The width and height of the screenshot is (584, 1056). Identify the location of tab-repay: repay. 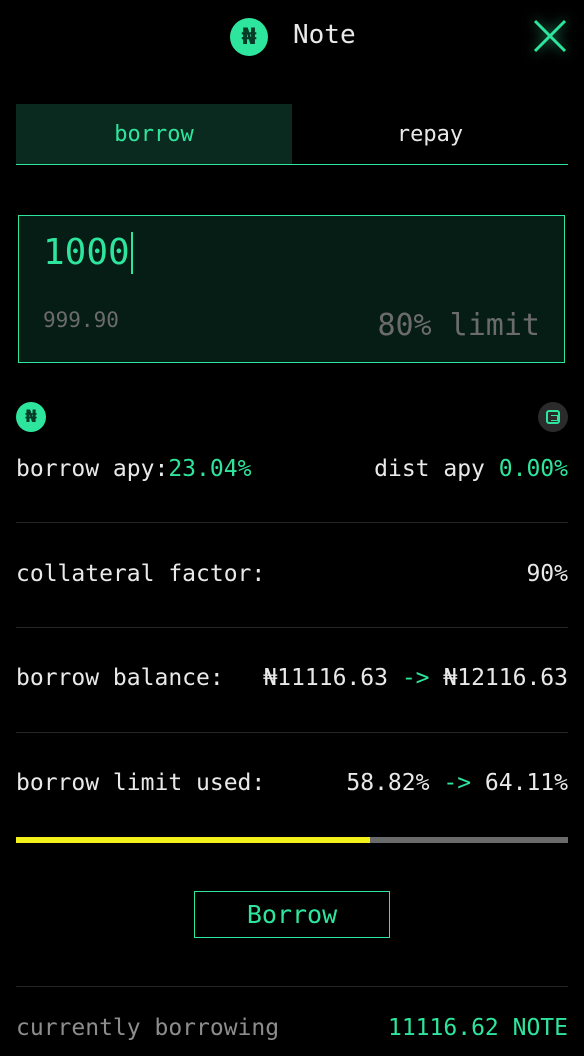
(430, 134).